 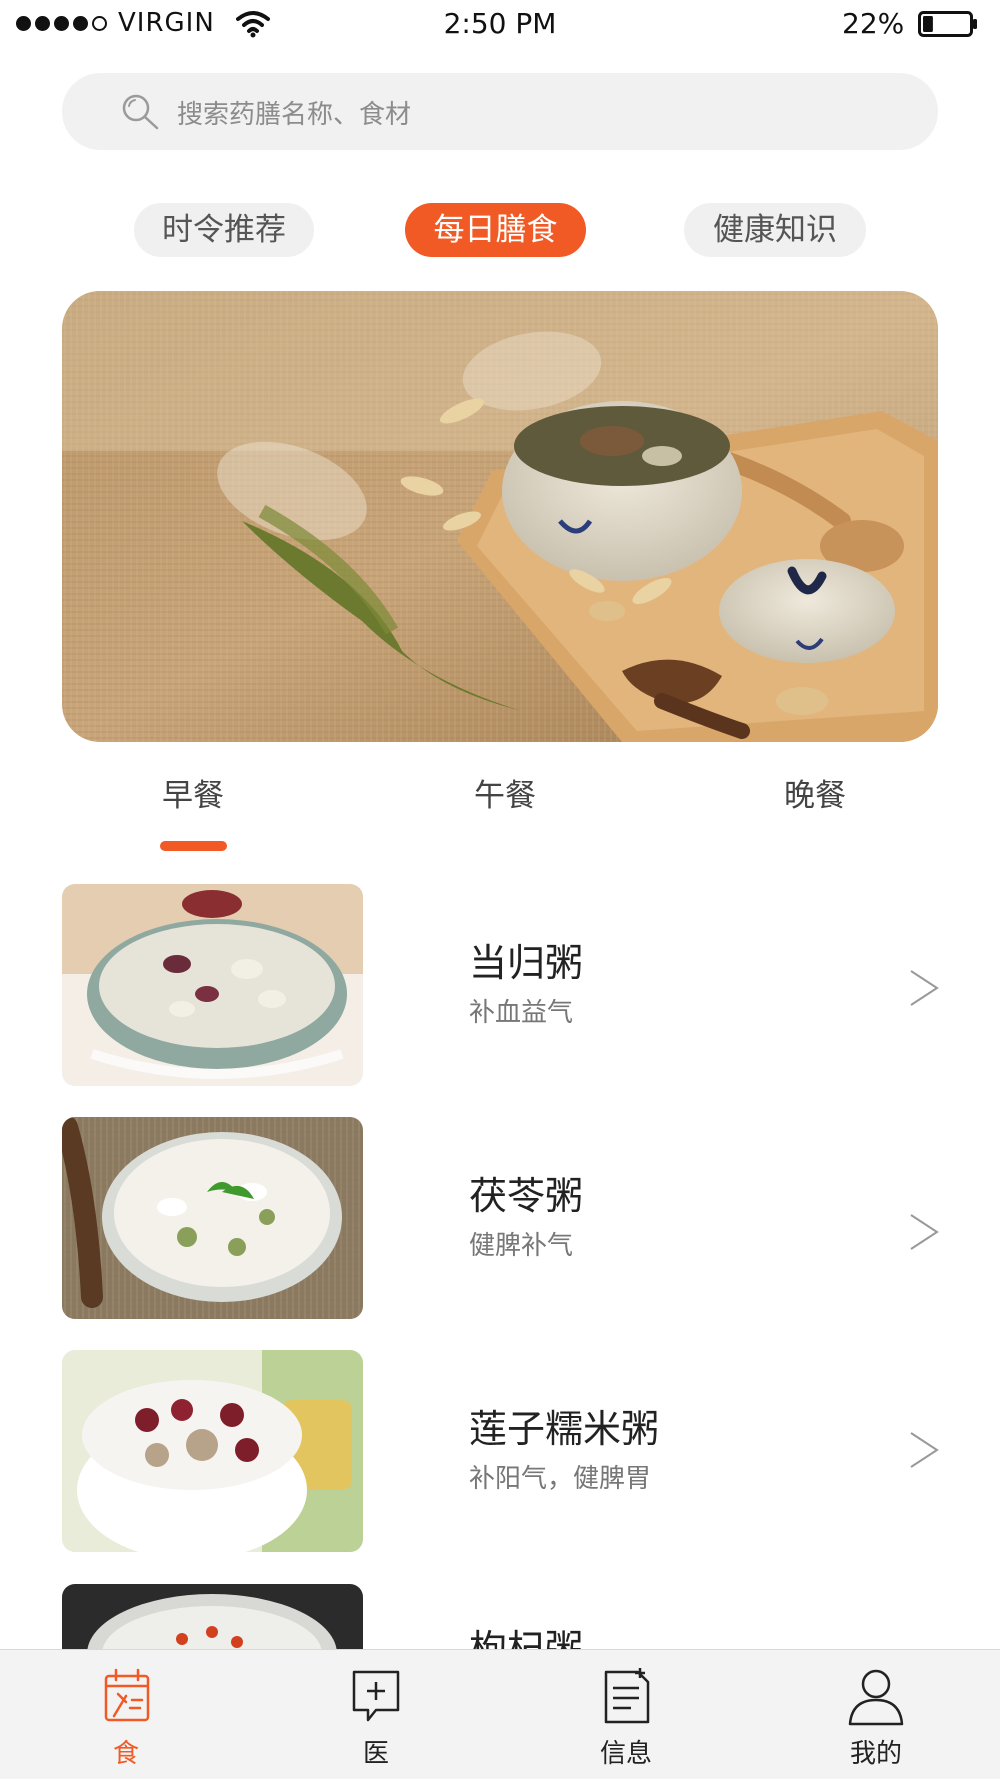 I want to click on recipe-list-item: 当归粥 补血益气, so click(x=500, y=986).